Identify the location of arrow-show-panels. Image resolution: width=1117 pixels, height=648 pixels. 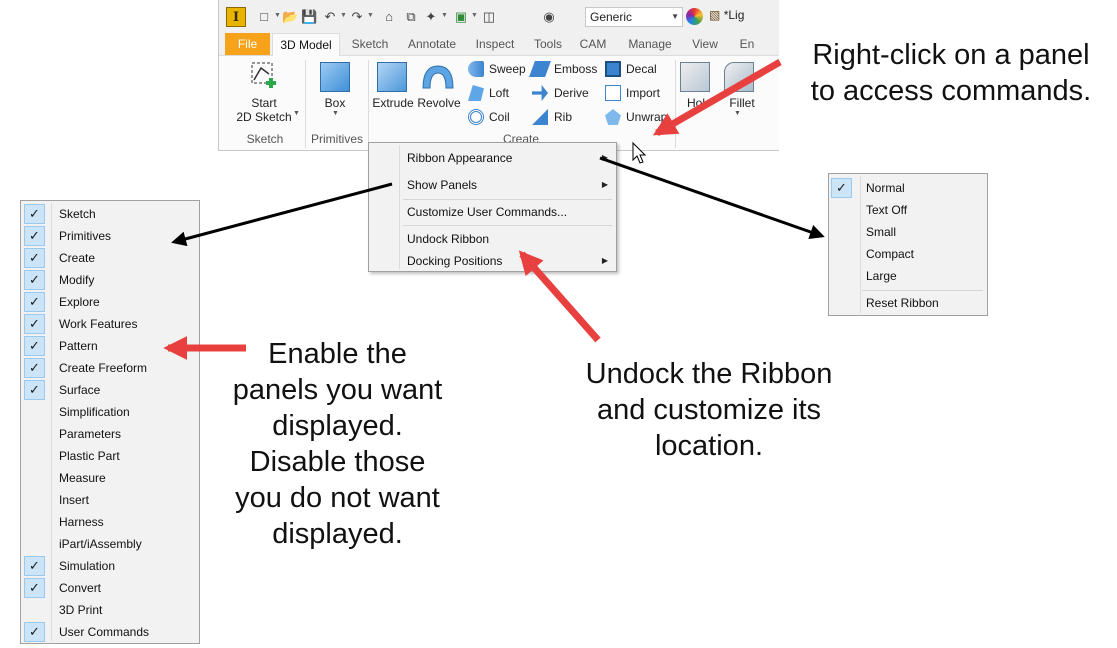
(282, 214).